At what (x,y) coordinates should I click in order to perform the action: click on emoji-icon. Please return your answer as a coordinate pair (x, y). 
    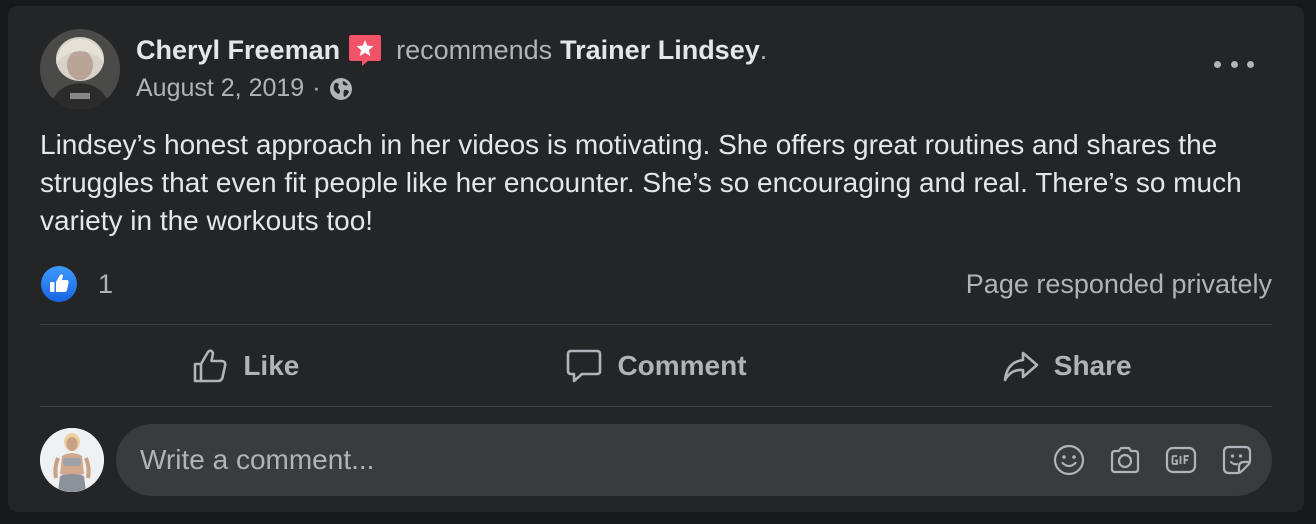
    Looking at the image, I should click on (1069, 460).